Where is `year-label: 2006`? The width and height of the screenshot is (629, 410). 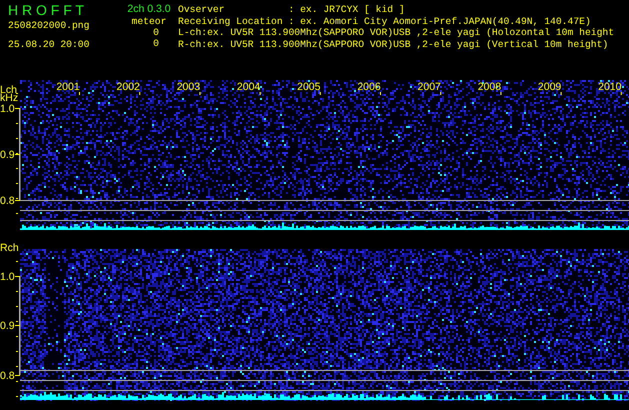 year-label: 2006 is located at coordinates (369, 87).